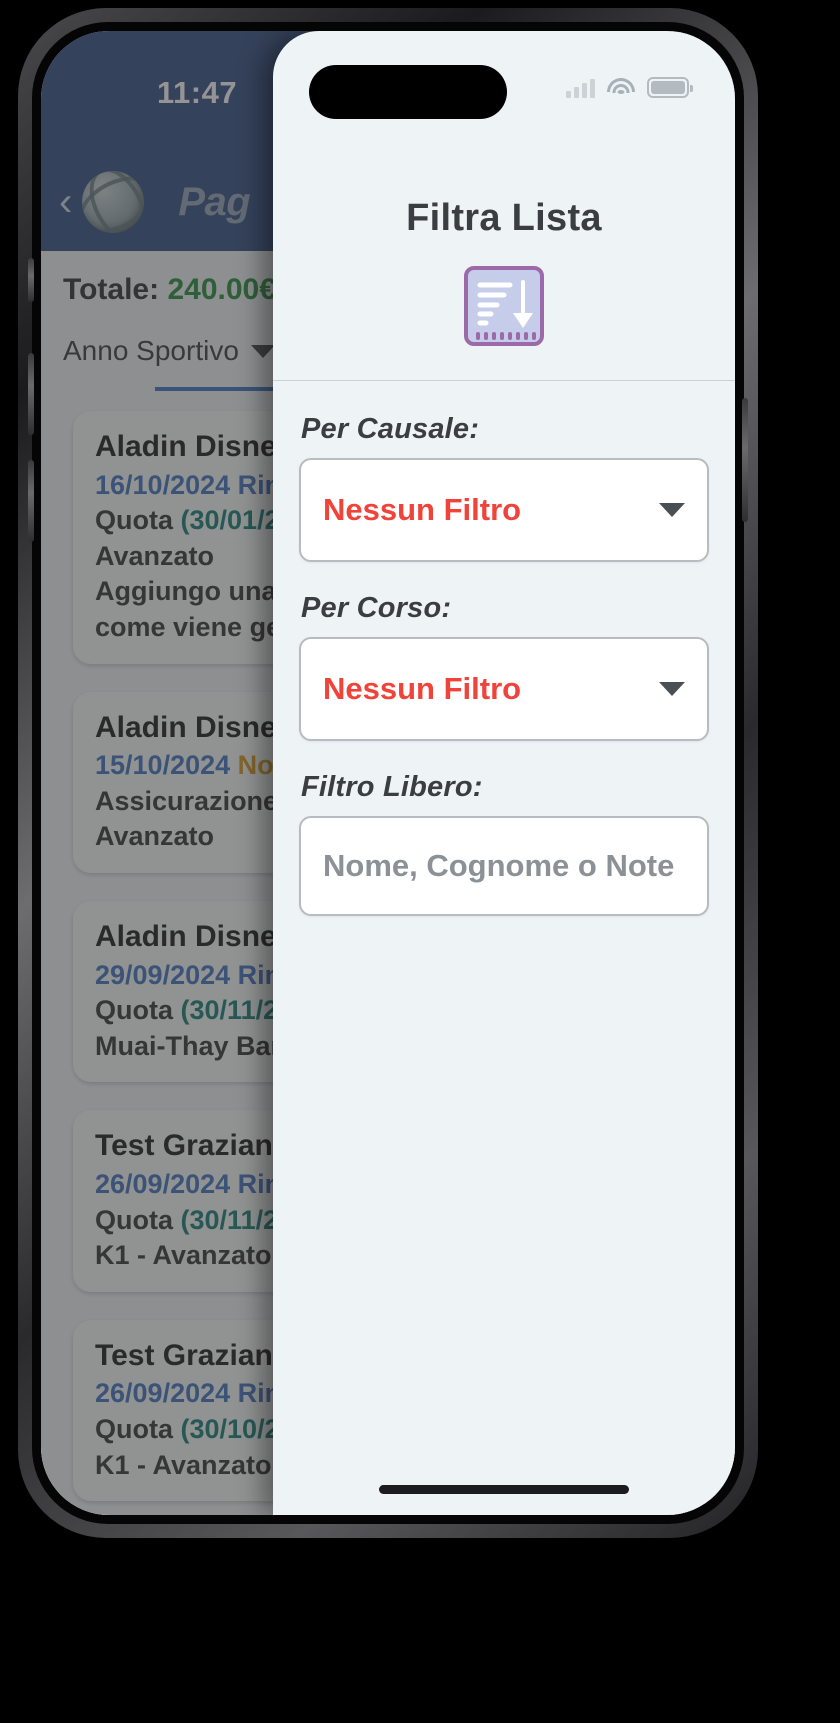 Image resolution: width=840 pixels, height=1723 pixels. Describe the element at coordinates (504, 218) in the screenshot. I see `sheet-title: Filtra Lista` at that location.